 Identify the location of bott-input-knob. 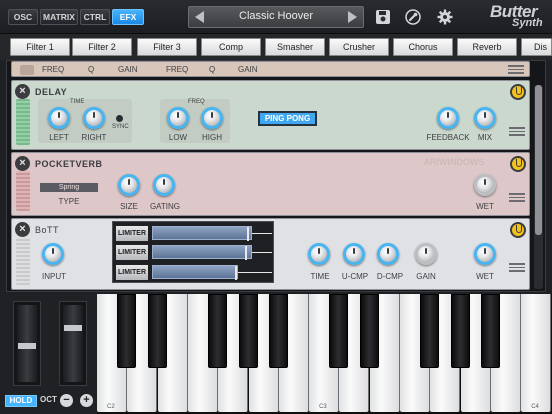
(53, 254).